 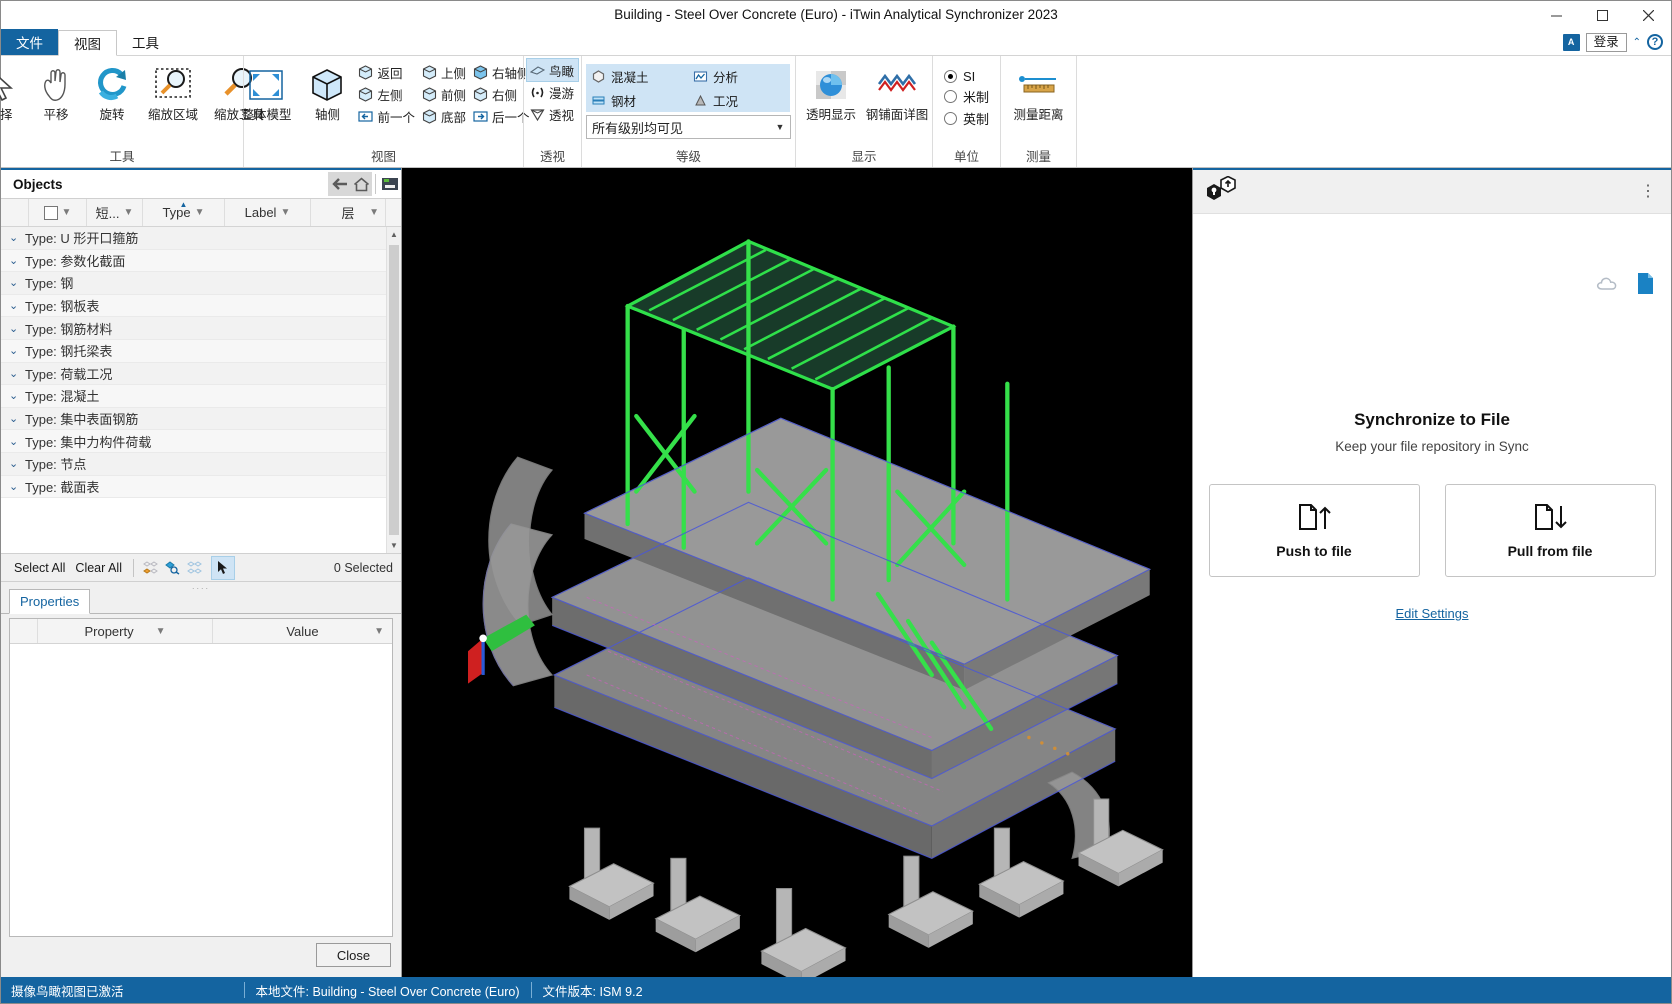 I want to click on persp-birdseye: 鸟瞰, so click(x=552, y=70).